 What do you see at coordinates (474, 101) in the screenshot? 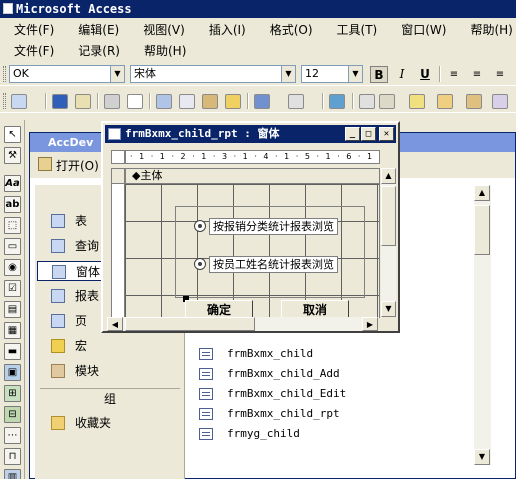
I see `properties-icon` at bounding box center [474, 101].